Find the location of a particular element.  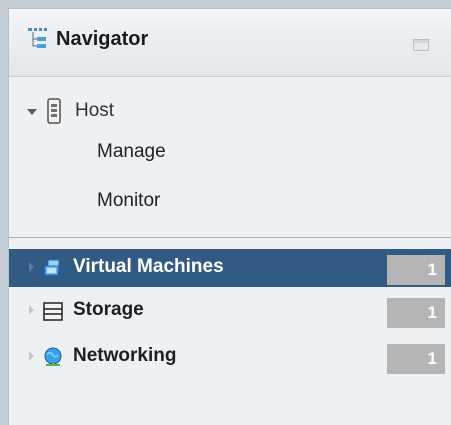

manage-item: Manage is located at coordinates (131, 152).